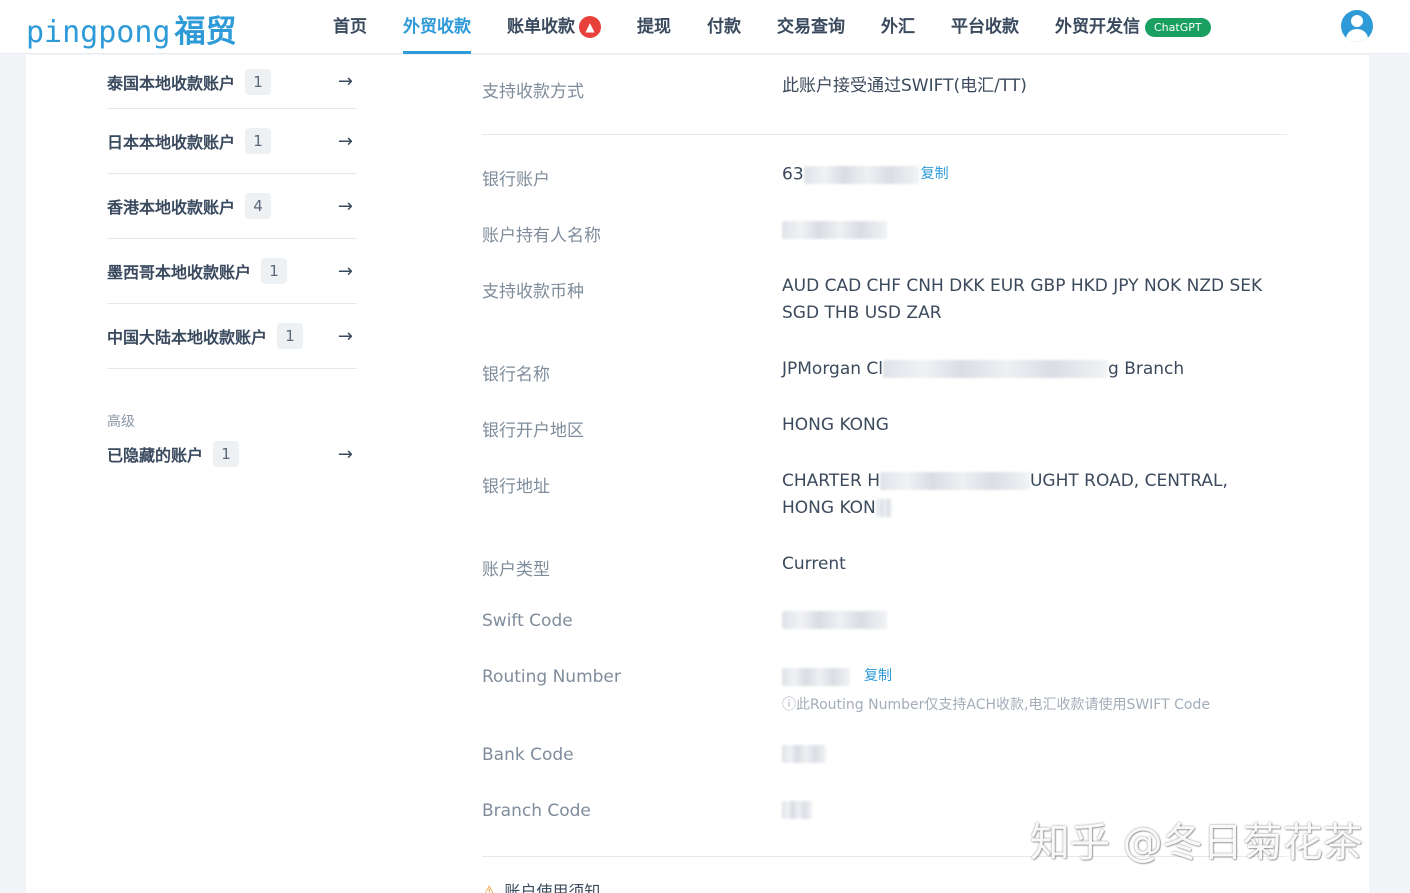 The height and width of the screenshot is (893, 1410). Describe the element at coordinates (541, 236) in the screenshot. I see `holder-label: 账户持有人名称` at that location.